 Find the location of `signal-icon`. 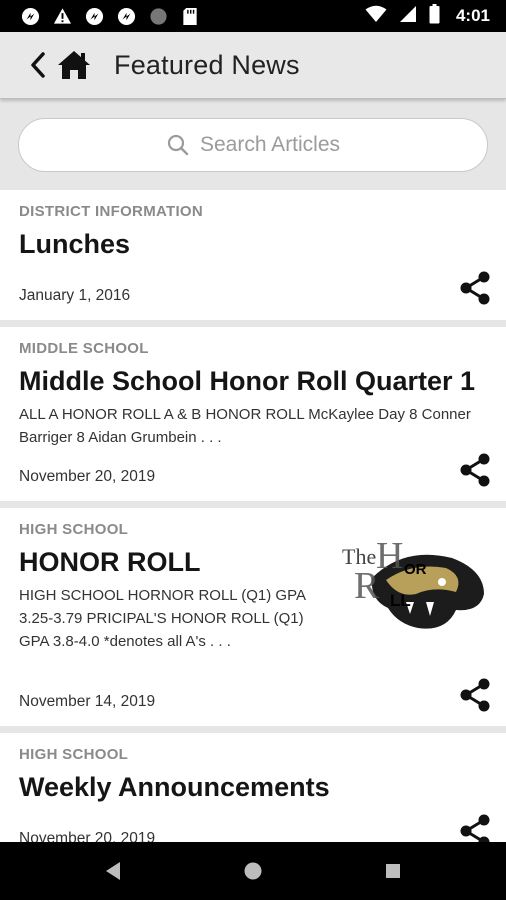

signal-icon is located at coordinates (408, 16).